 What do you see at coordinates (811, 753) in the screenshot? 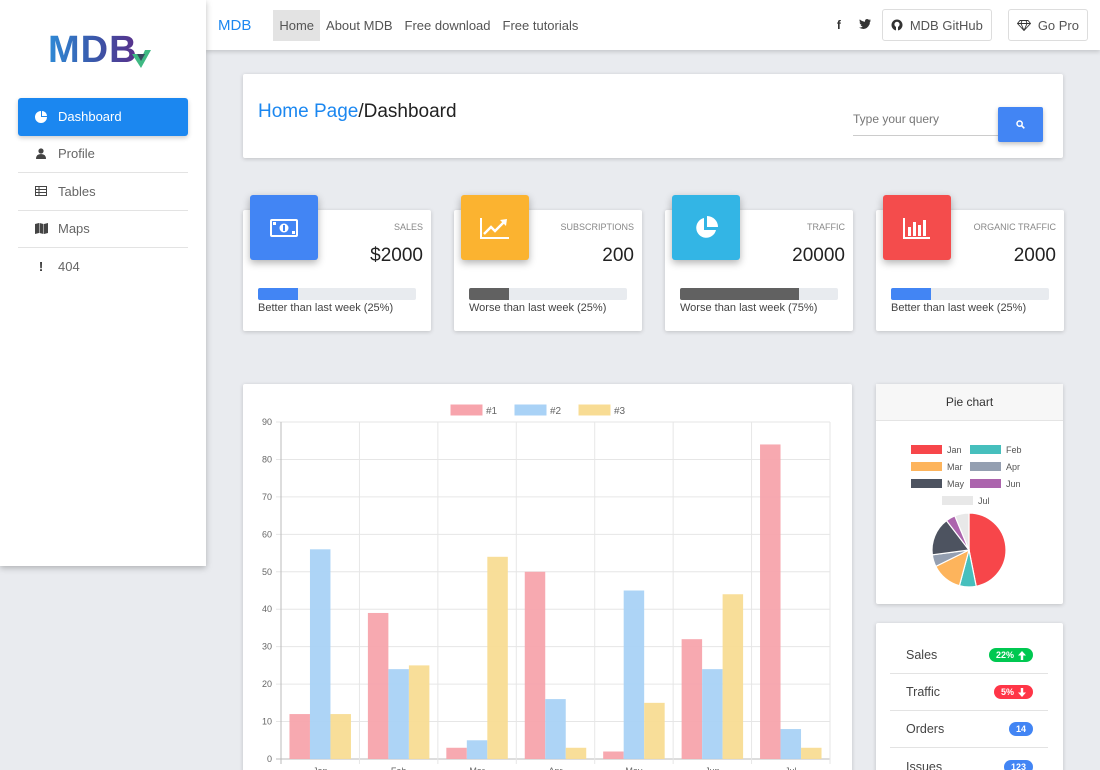
I see `bar-jul-s3` at bounding box center [811, 753].